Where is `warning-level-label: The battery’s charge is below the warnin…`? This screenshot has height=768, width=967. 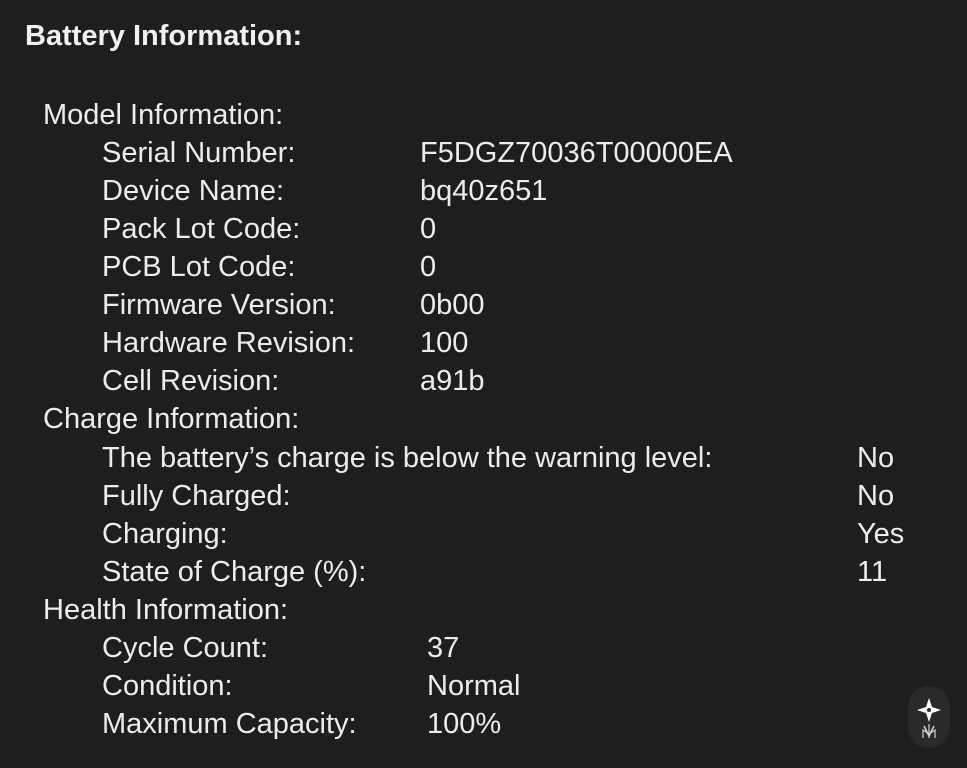
warning-level-label: The battery’s charge is below the warnin… is located at coordinates (407, 458).